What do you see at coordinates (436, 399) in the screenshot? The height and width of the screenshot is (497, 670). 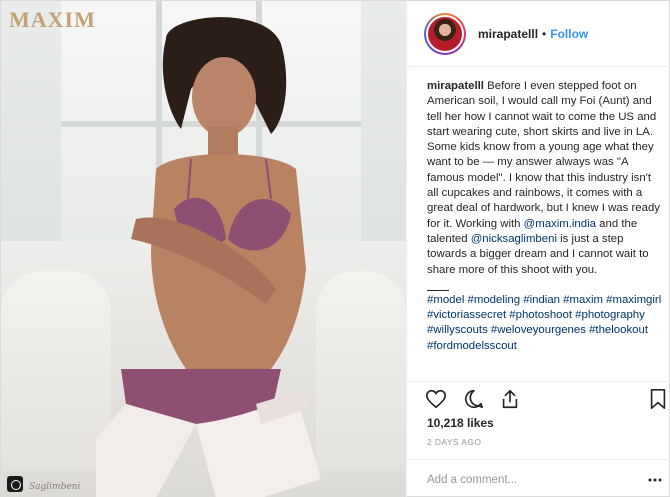 I see `heart-icon` at bounding box center [436, 399].